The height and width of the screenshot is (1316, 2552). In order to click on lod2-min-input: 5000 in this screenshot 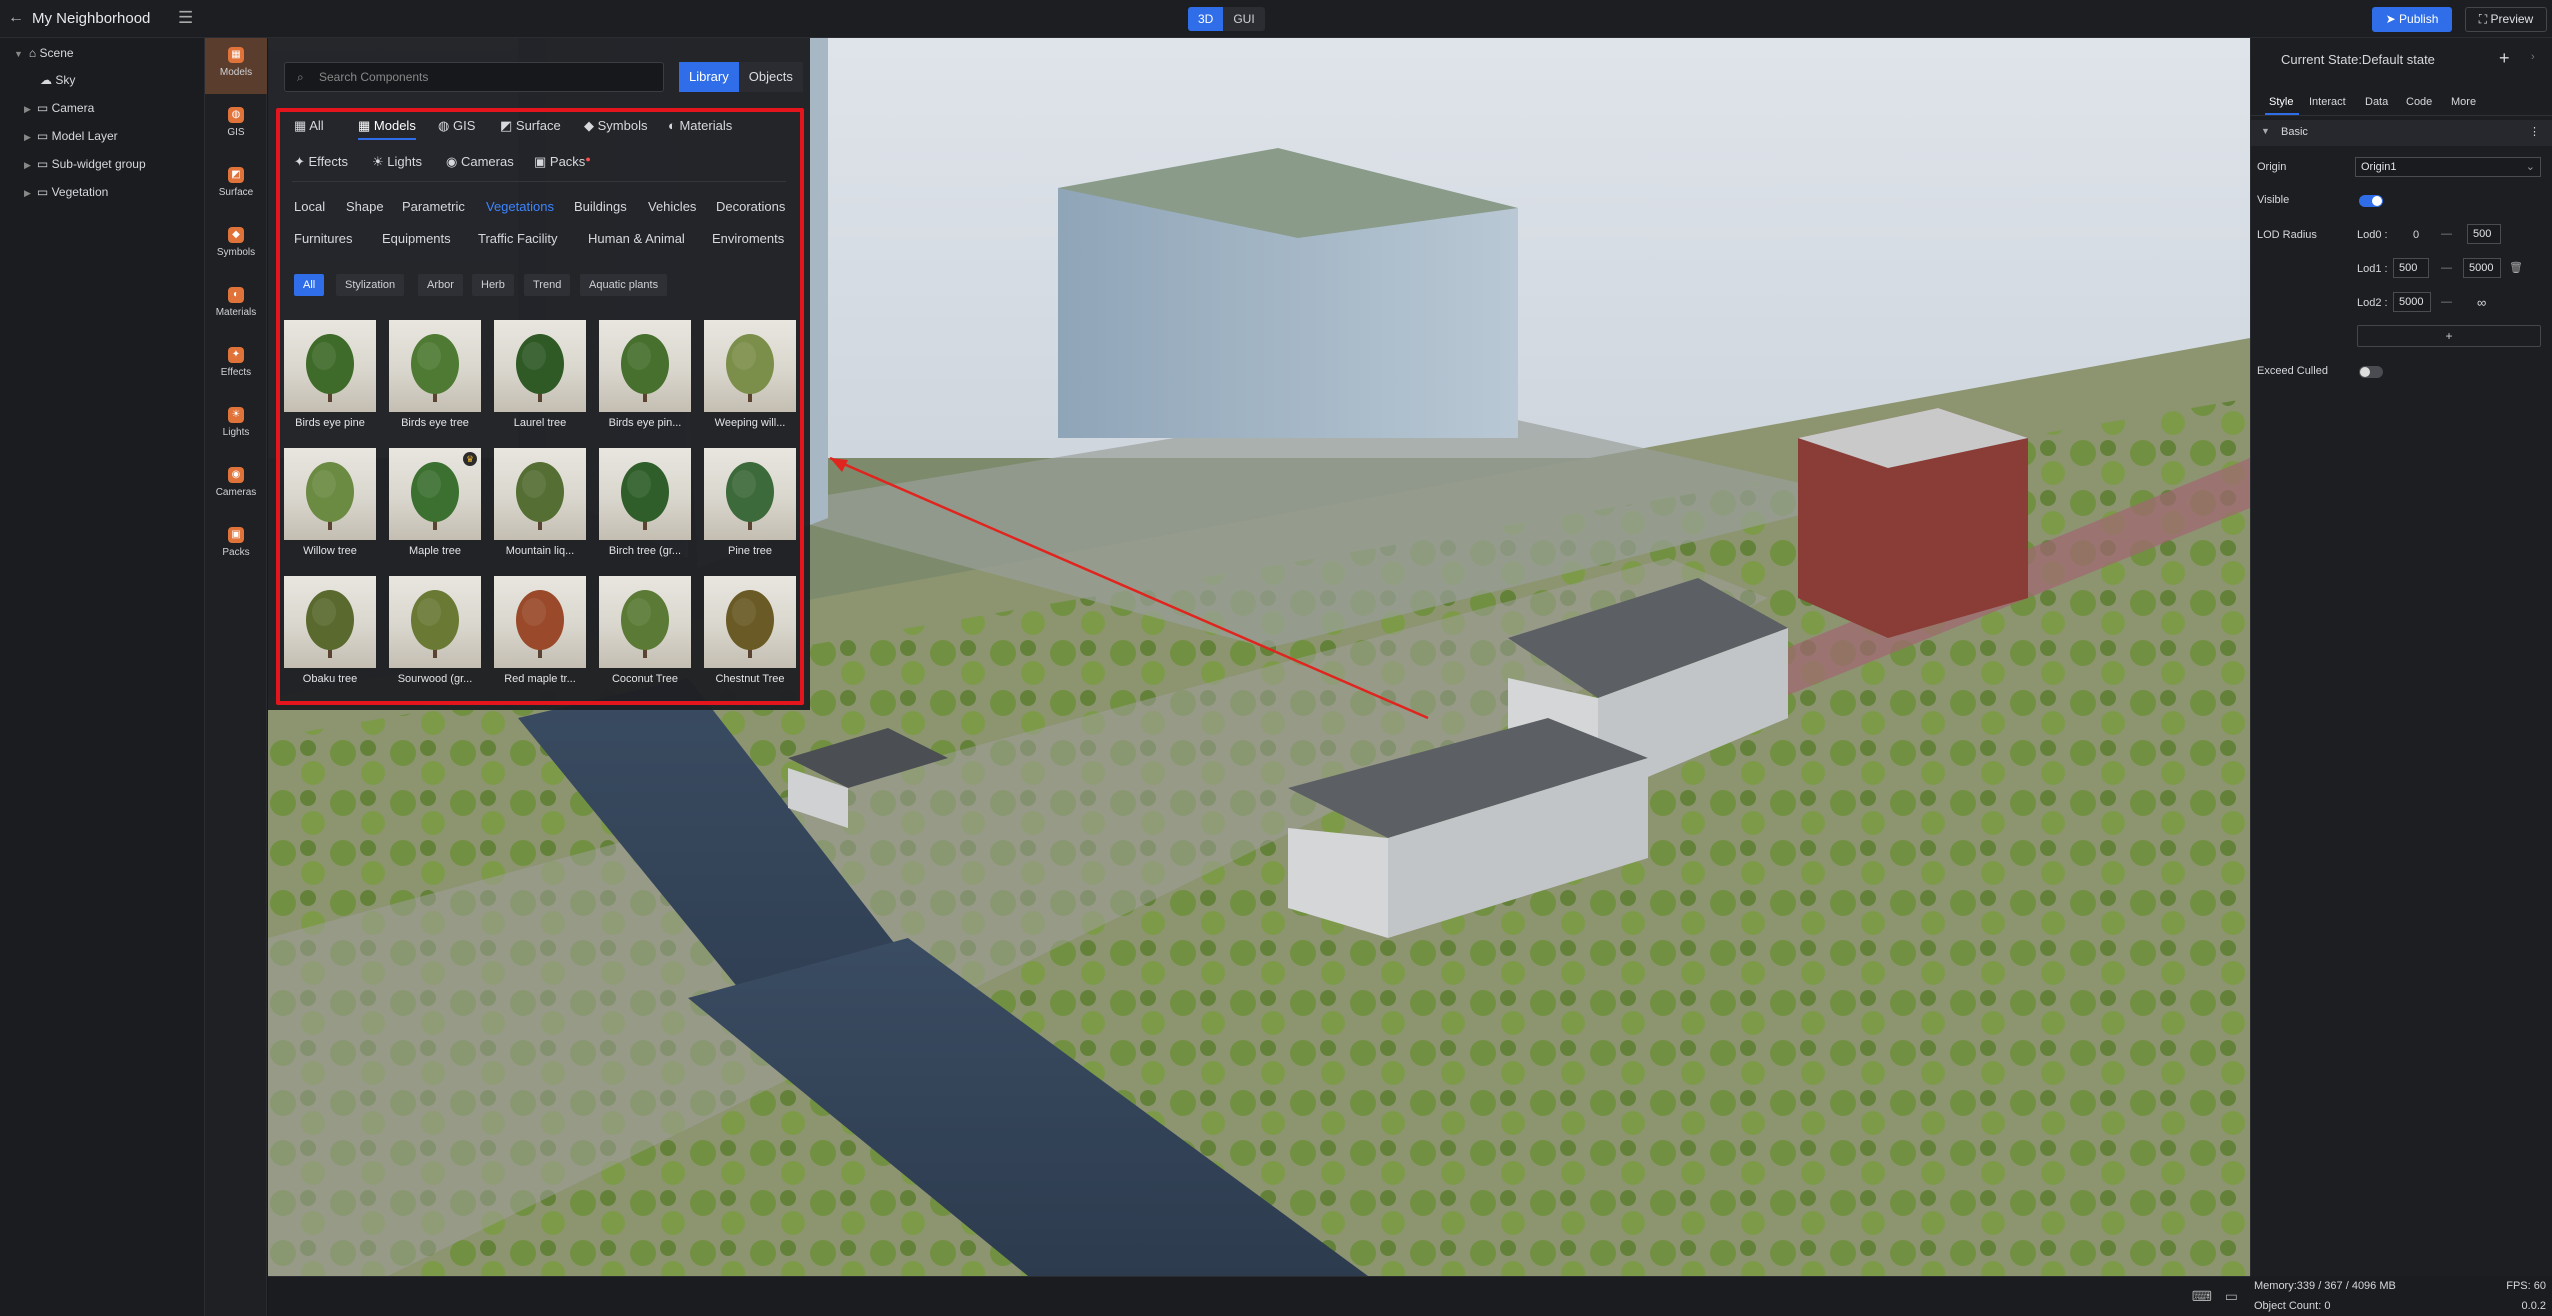, I will do `click(2412, 302)`.